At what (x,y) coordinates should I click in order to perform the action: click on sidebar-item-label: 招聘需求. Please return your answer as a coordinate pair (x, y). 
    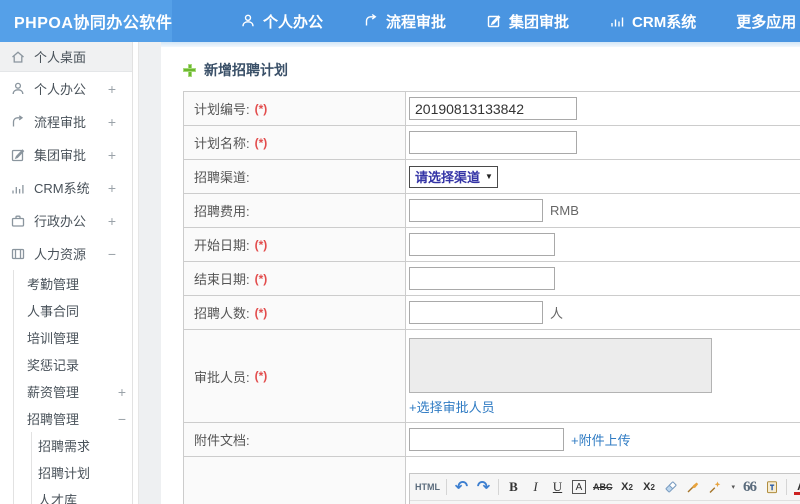
    Looking at the image, I should click on (64, 446).